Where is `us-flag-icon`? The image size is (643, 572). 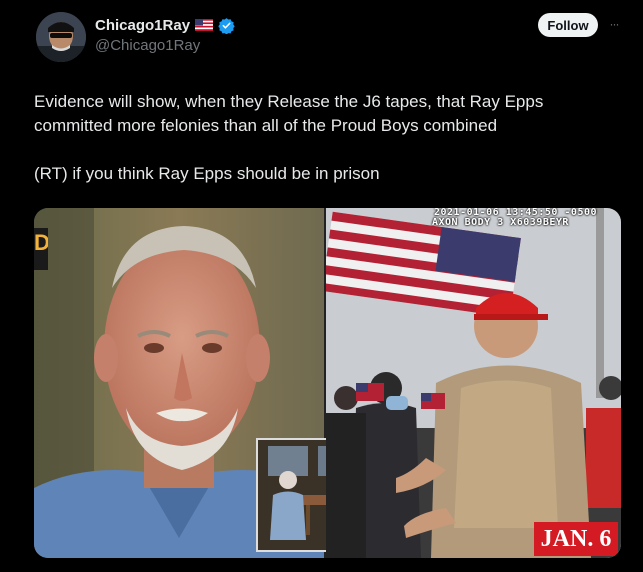
us-flag-icon is located at coordinates (204, 25).